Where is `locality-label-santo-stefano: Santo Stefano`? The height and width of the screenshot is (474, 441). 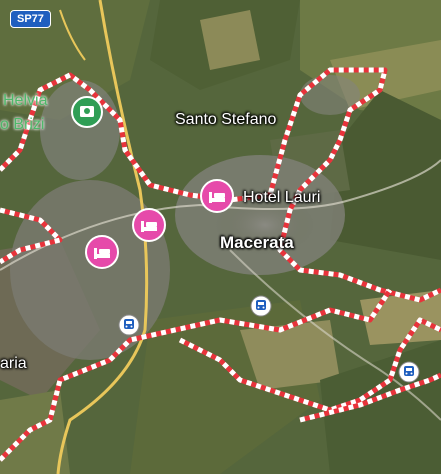
locality-label-santo-stefano: Santo Stefano is located at coordinates (226, 119).